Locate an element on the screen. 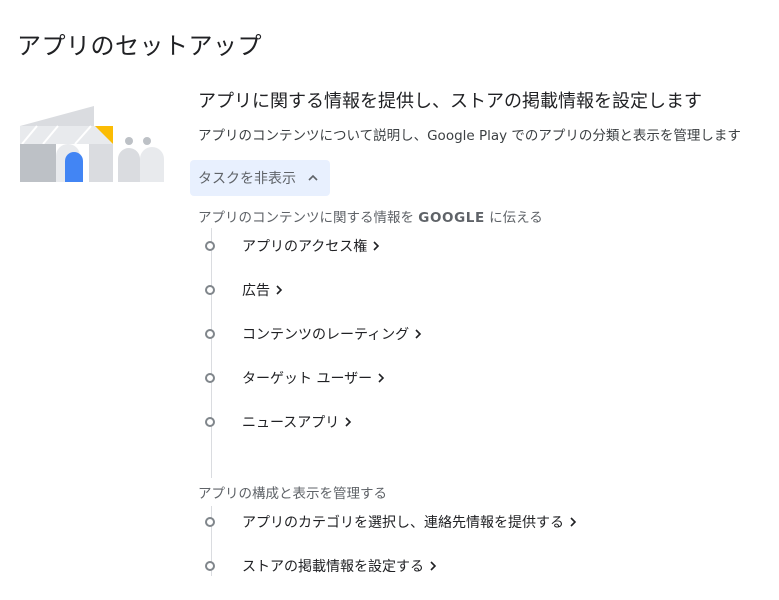  task-ads: 広告 is located at coordinates (245, 290).